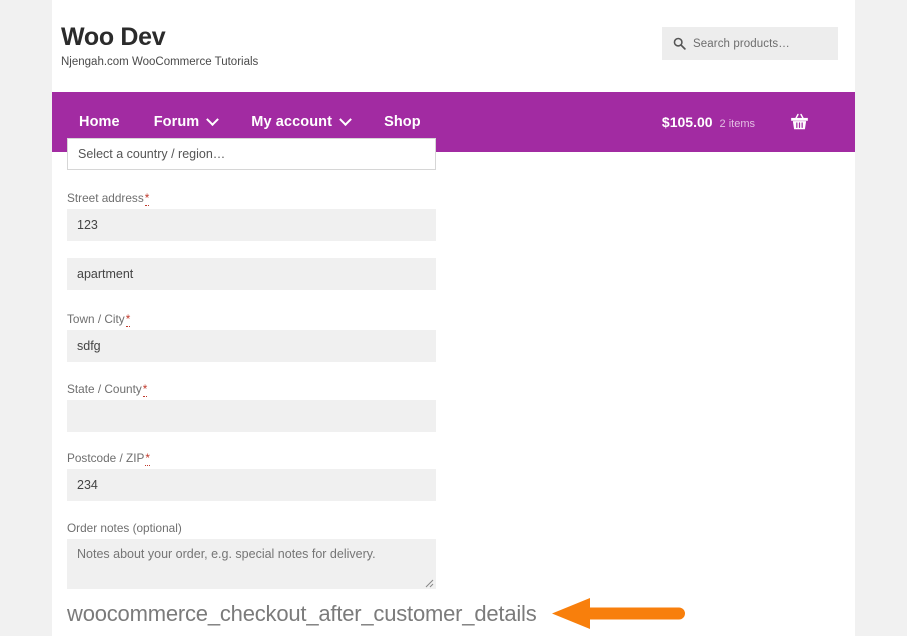 The image size is (907, 636). I want to click on annotation-arrow, so click(619, 613).